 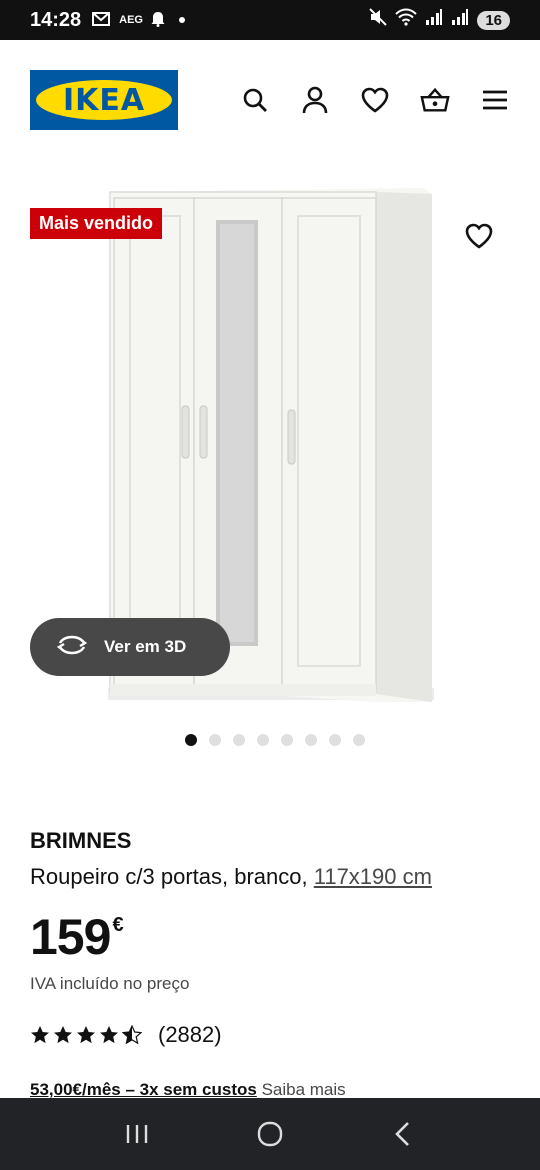 What do you see at coordinates (378, 20) in the screenshot?
I see `mute-icon` at bounding box center [378, 20].